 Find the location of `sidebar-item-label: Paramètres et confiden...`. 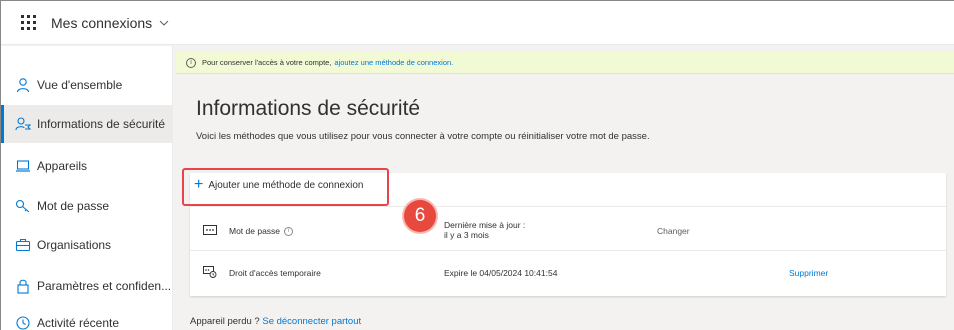

sidebar-item-label: Paramètres et confiden... is located at coordinates (104, 286).